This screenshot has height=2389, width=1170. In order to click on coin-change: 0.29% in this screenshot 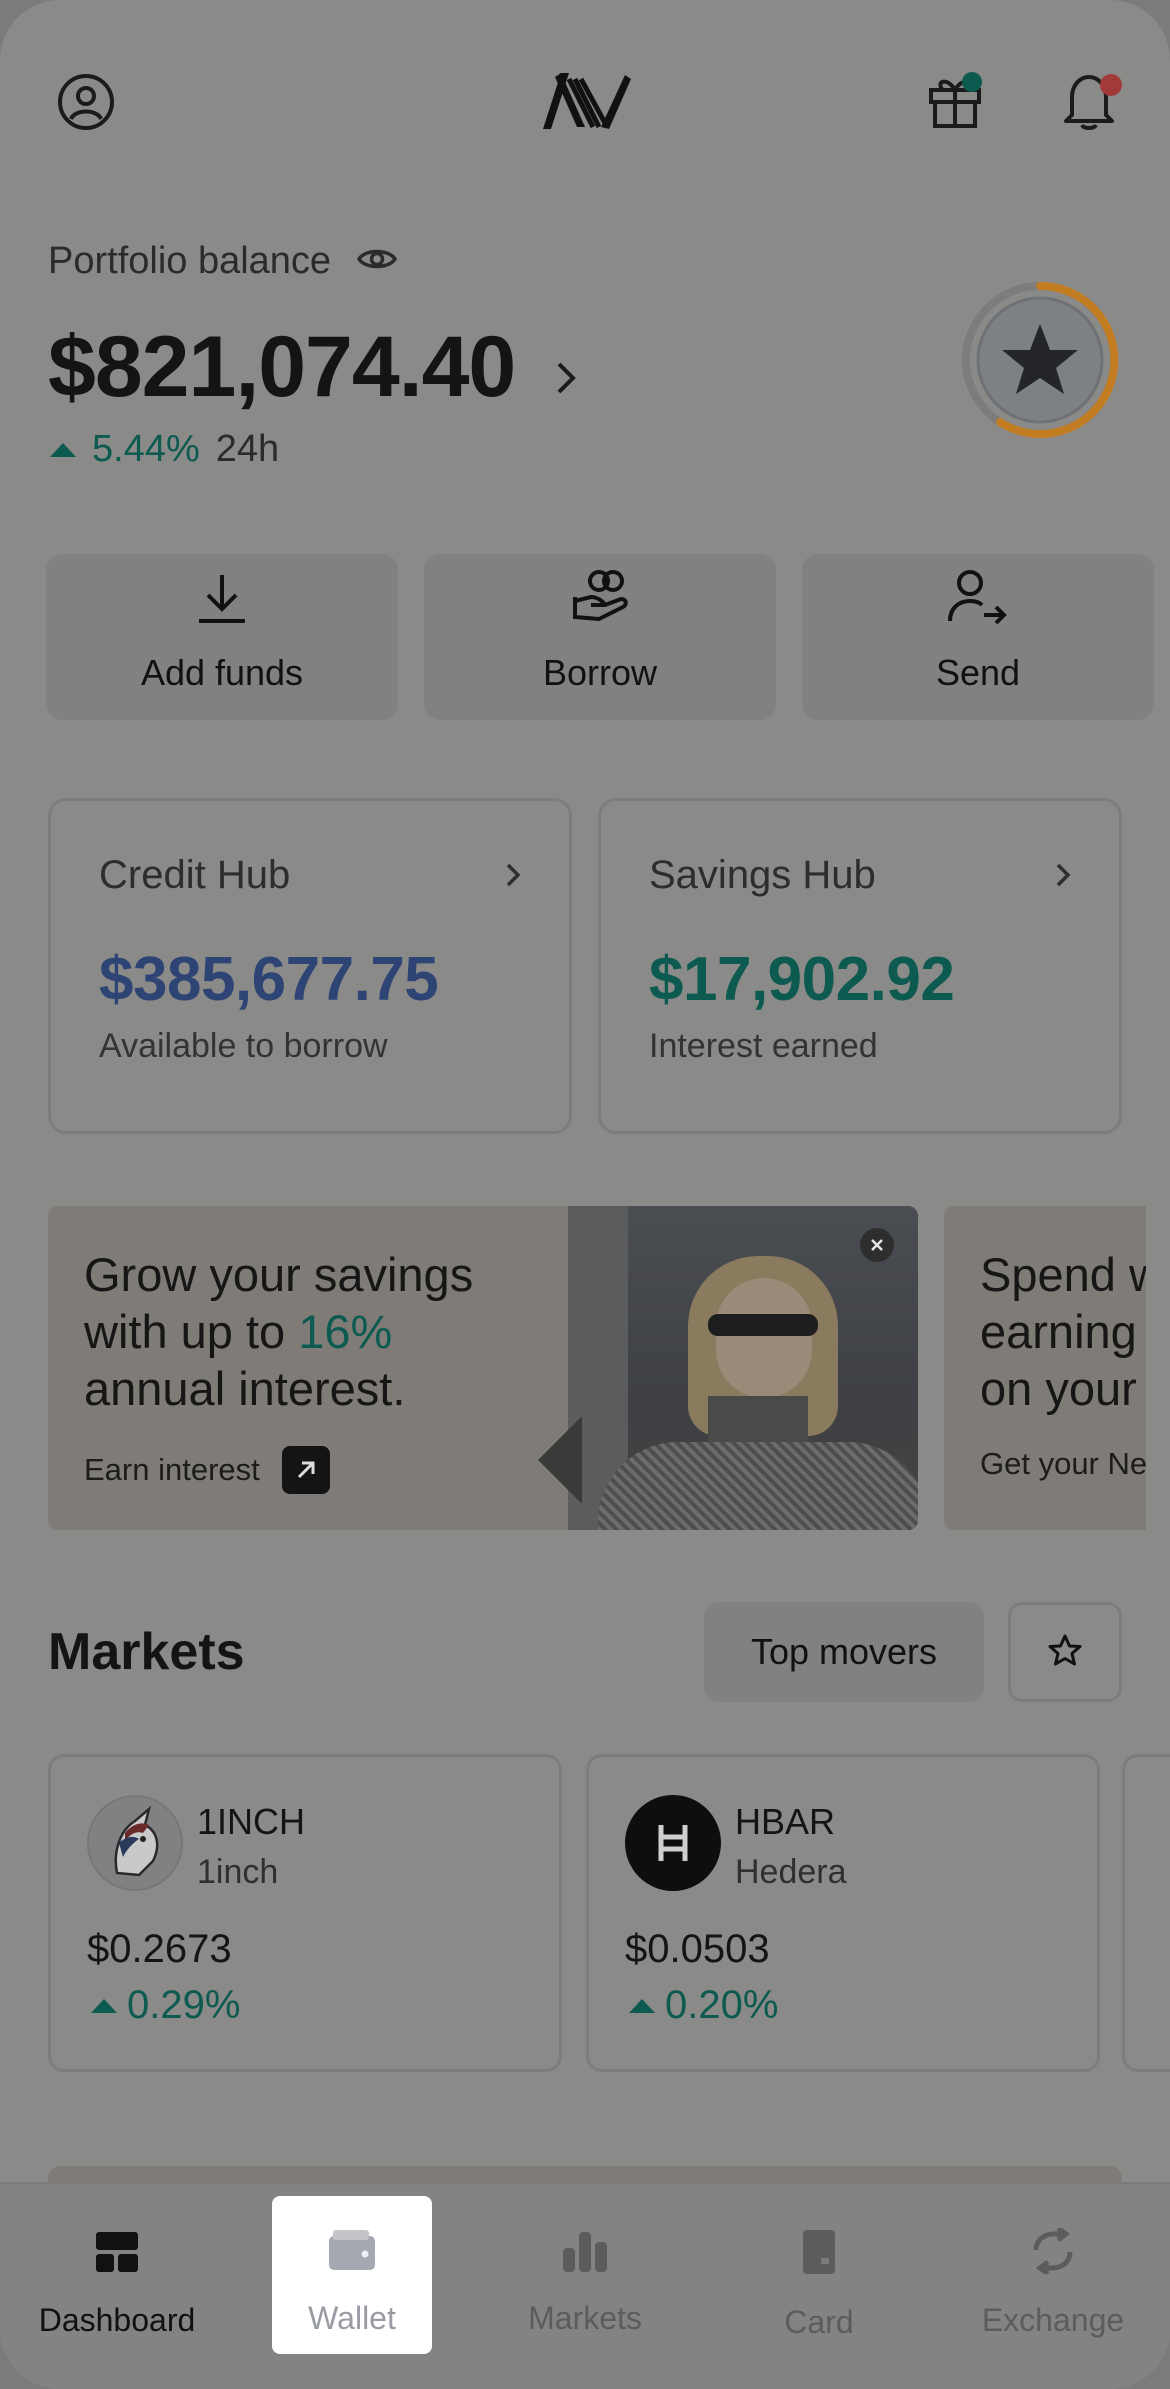, I will do `click(165, 2005)`.